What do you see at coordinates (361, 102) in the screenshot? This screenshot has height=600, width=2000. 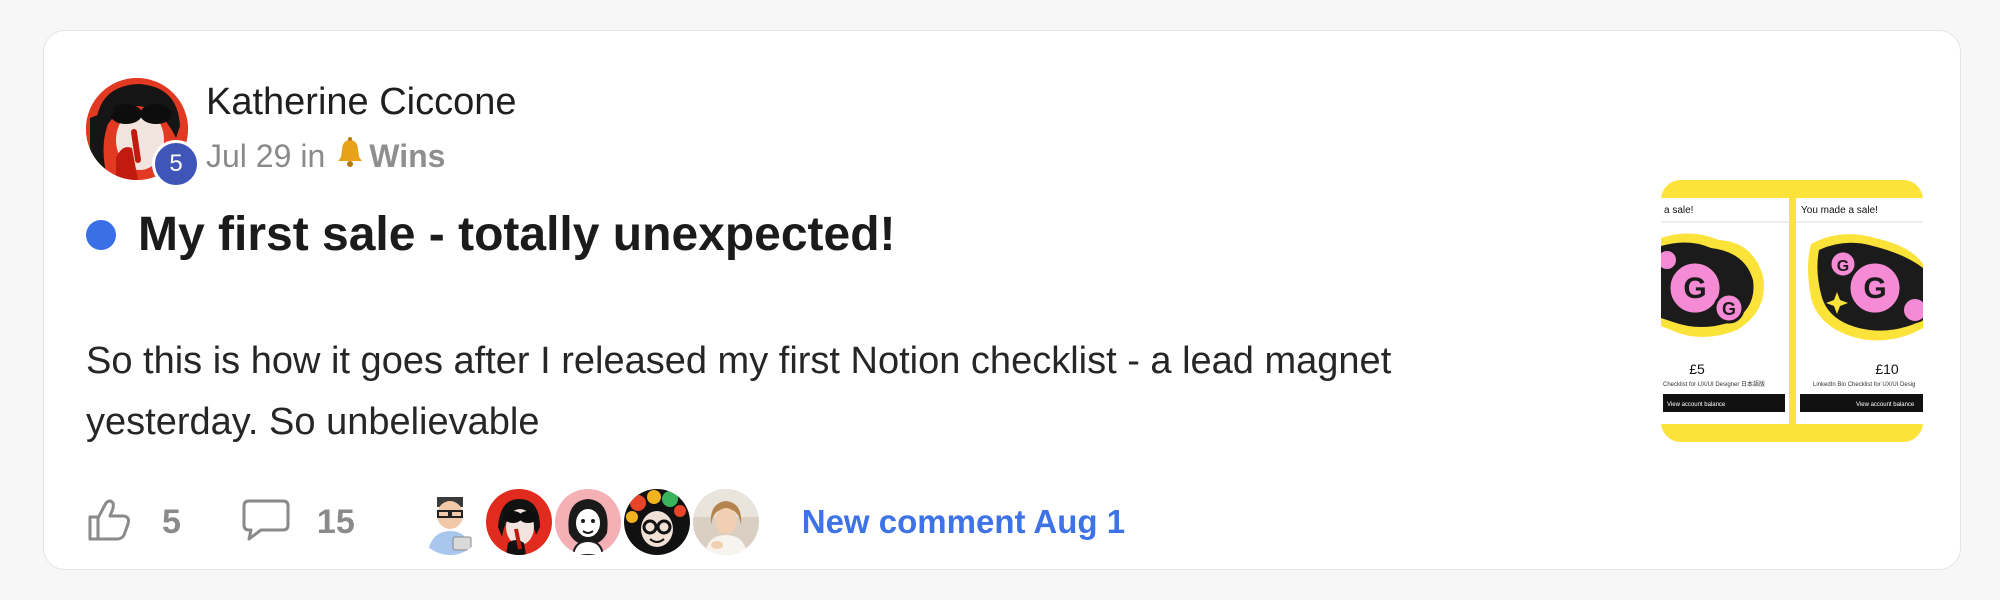 I see `author-name: Katherine Ciccone` at bounding box center [361, 102].